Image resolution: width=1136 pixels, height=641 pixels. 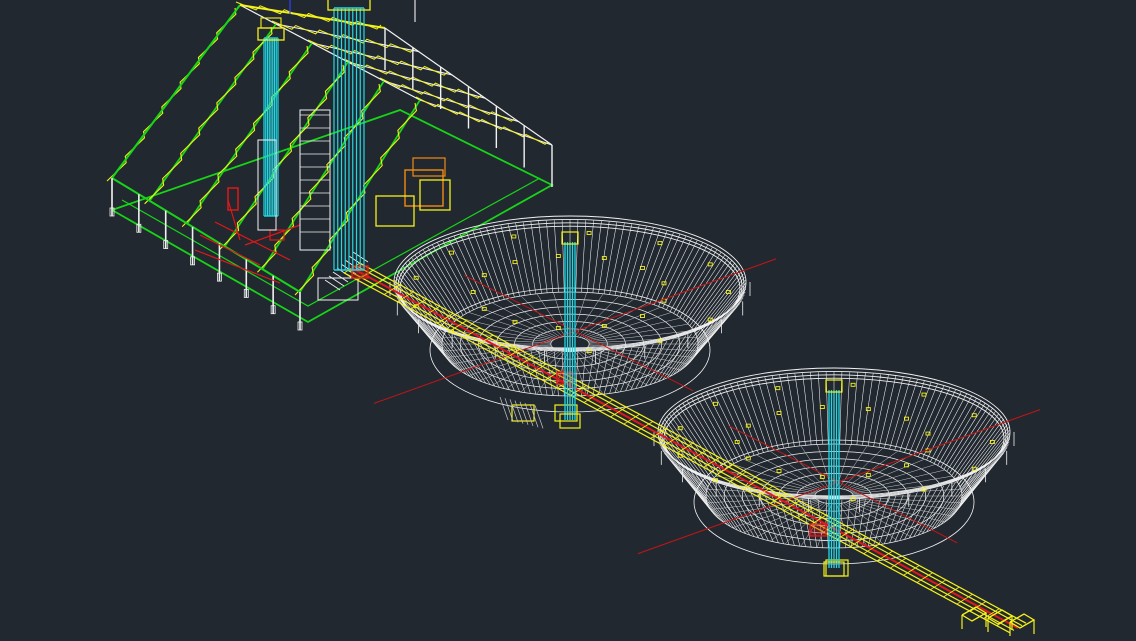 What do you see at coordinates (395, 211) in the screenshot?
I see `yellow-equipment` at bounding box center [395, 211].